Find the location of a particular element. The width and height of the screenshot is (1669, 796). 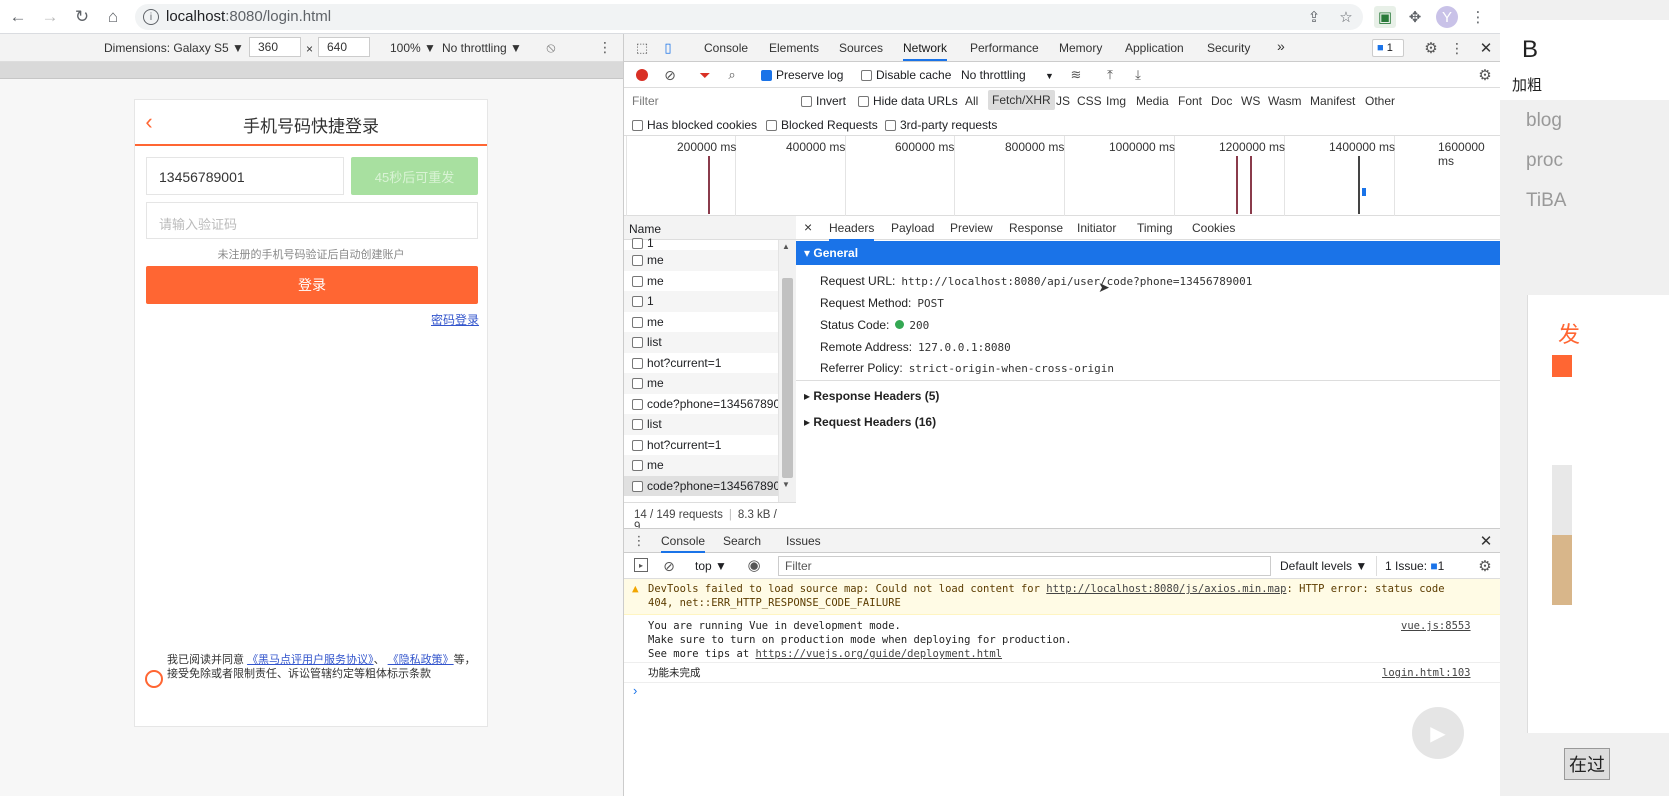

drawer-menu-icon: ⋮ is located at coordinates (639, 541).